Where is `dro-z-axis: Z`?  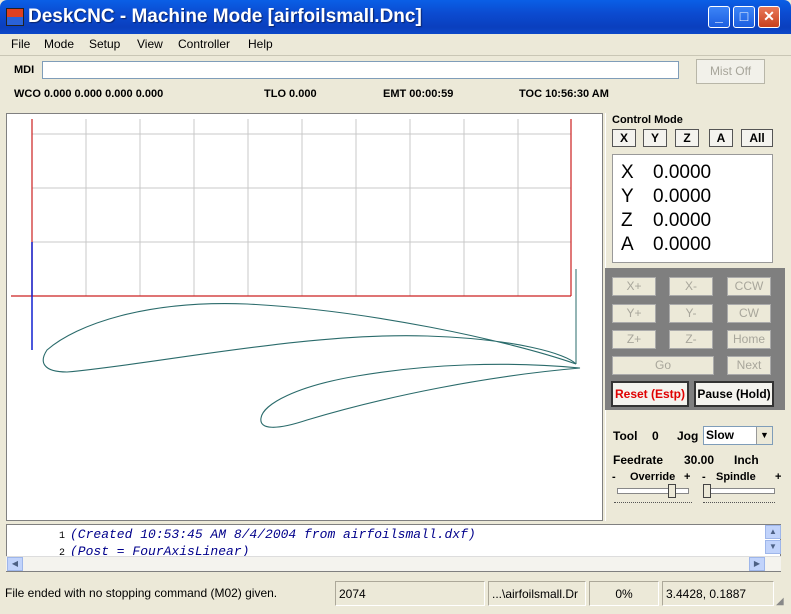
dro-z-axis: Z is located at coordinates (627, 220).